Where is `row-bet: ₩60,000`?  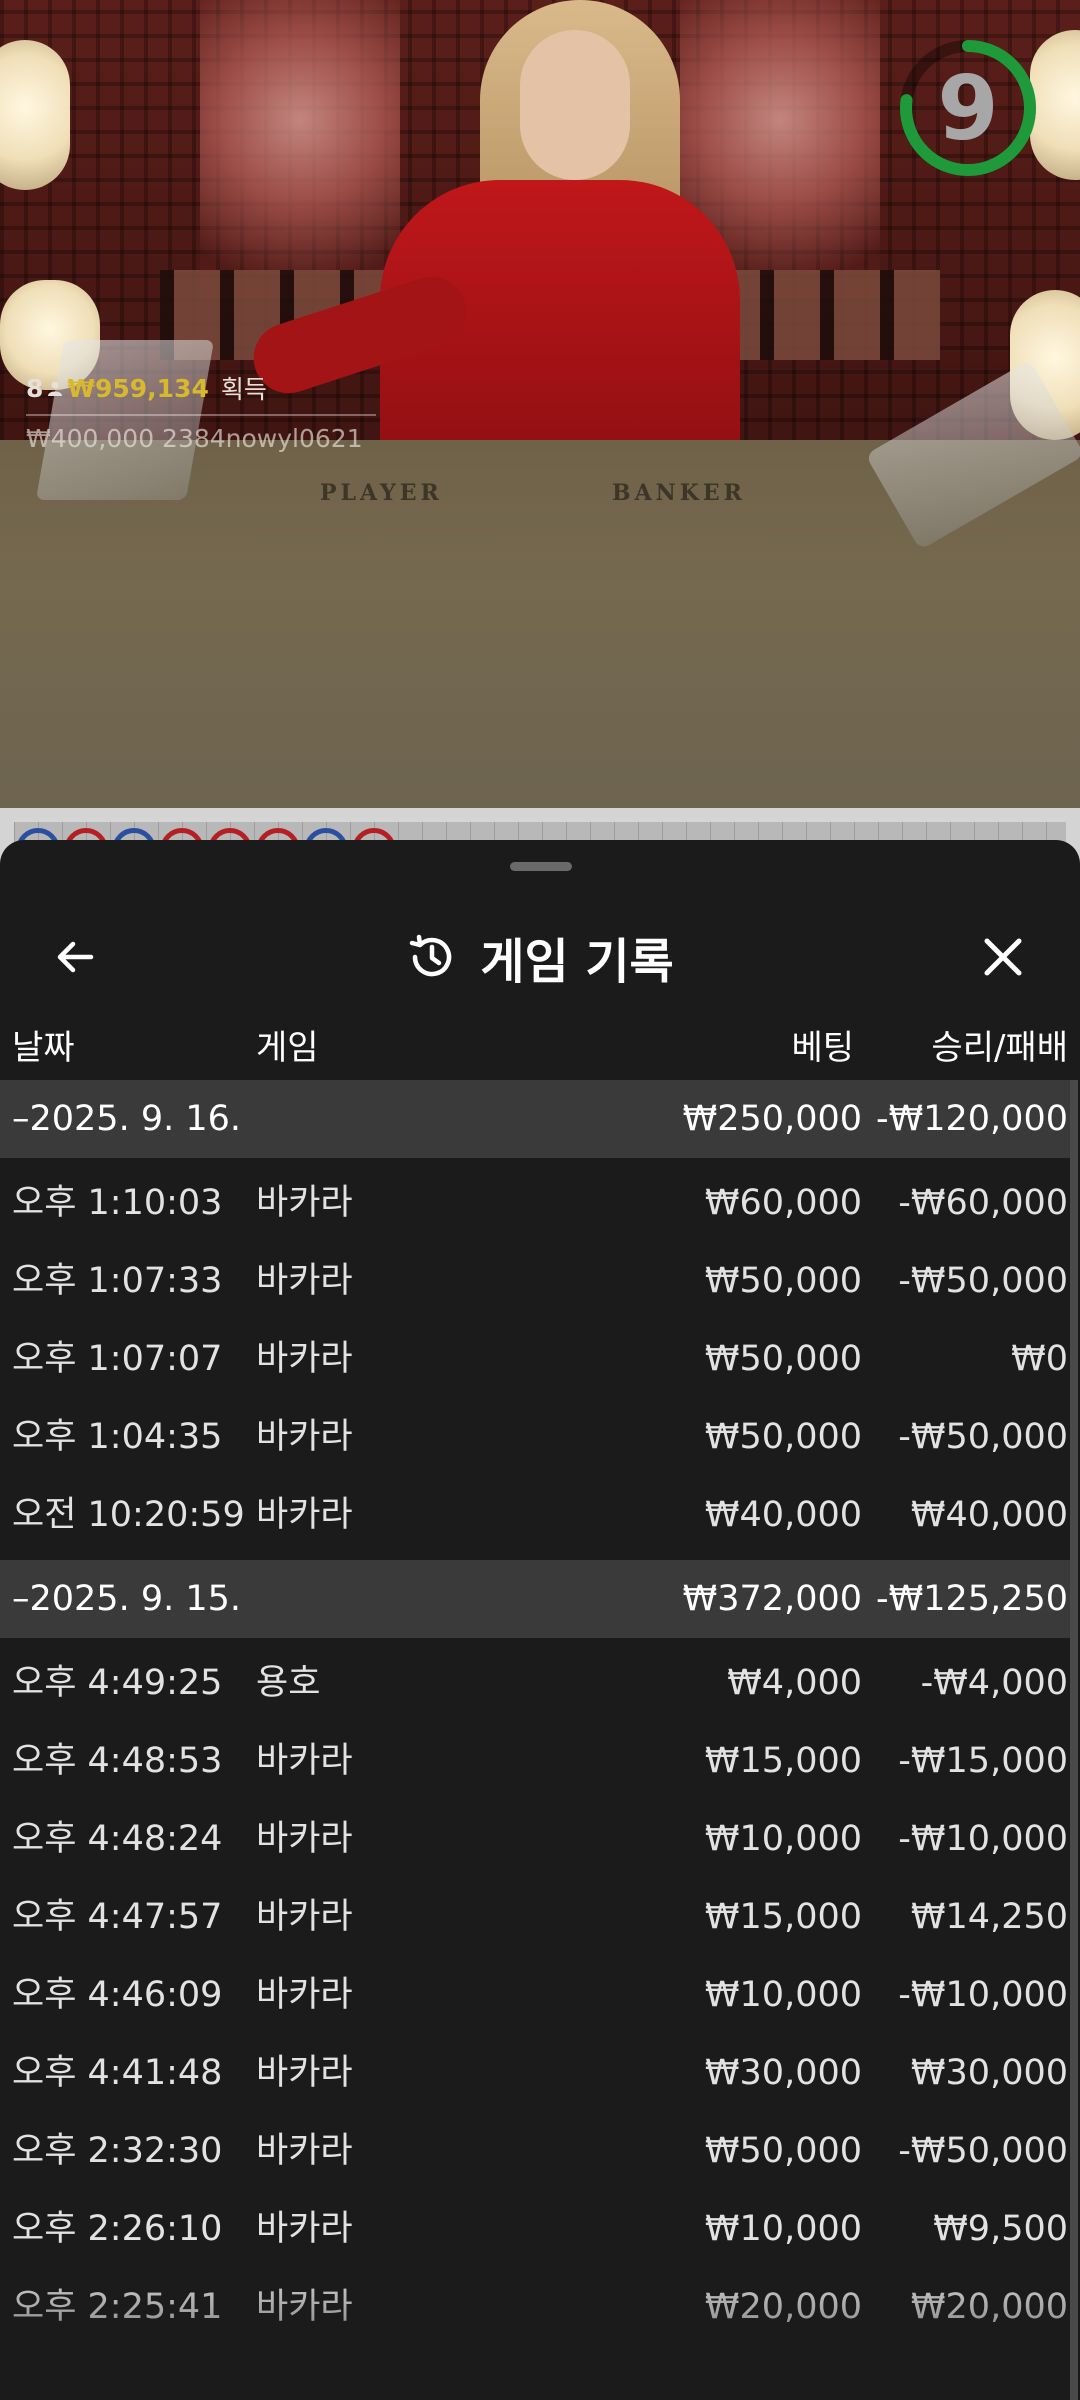 row-bet: ₩60,000 is located at coordinates (783, 1203).